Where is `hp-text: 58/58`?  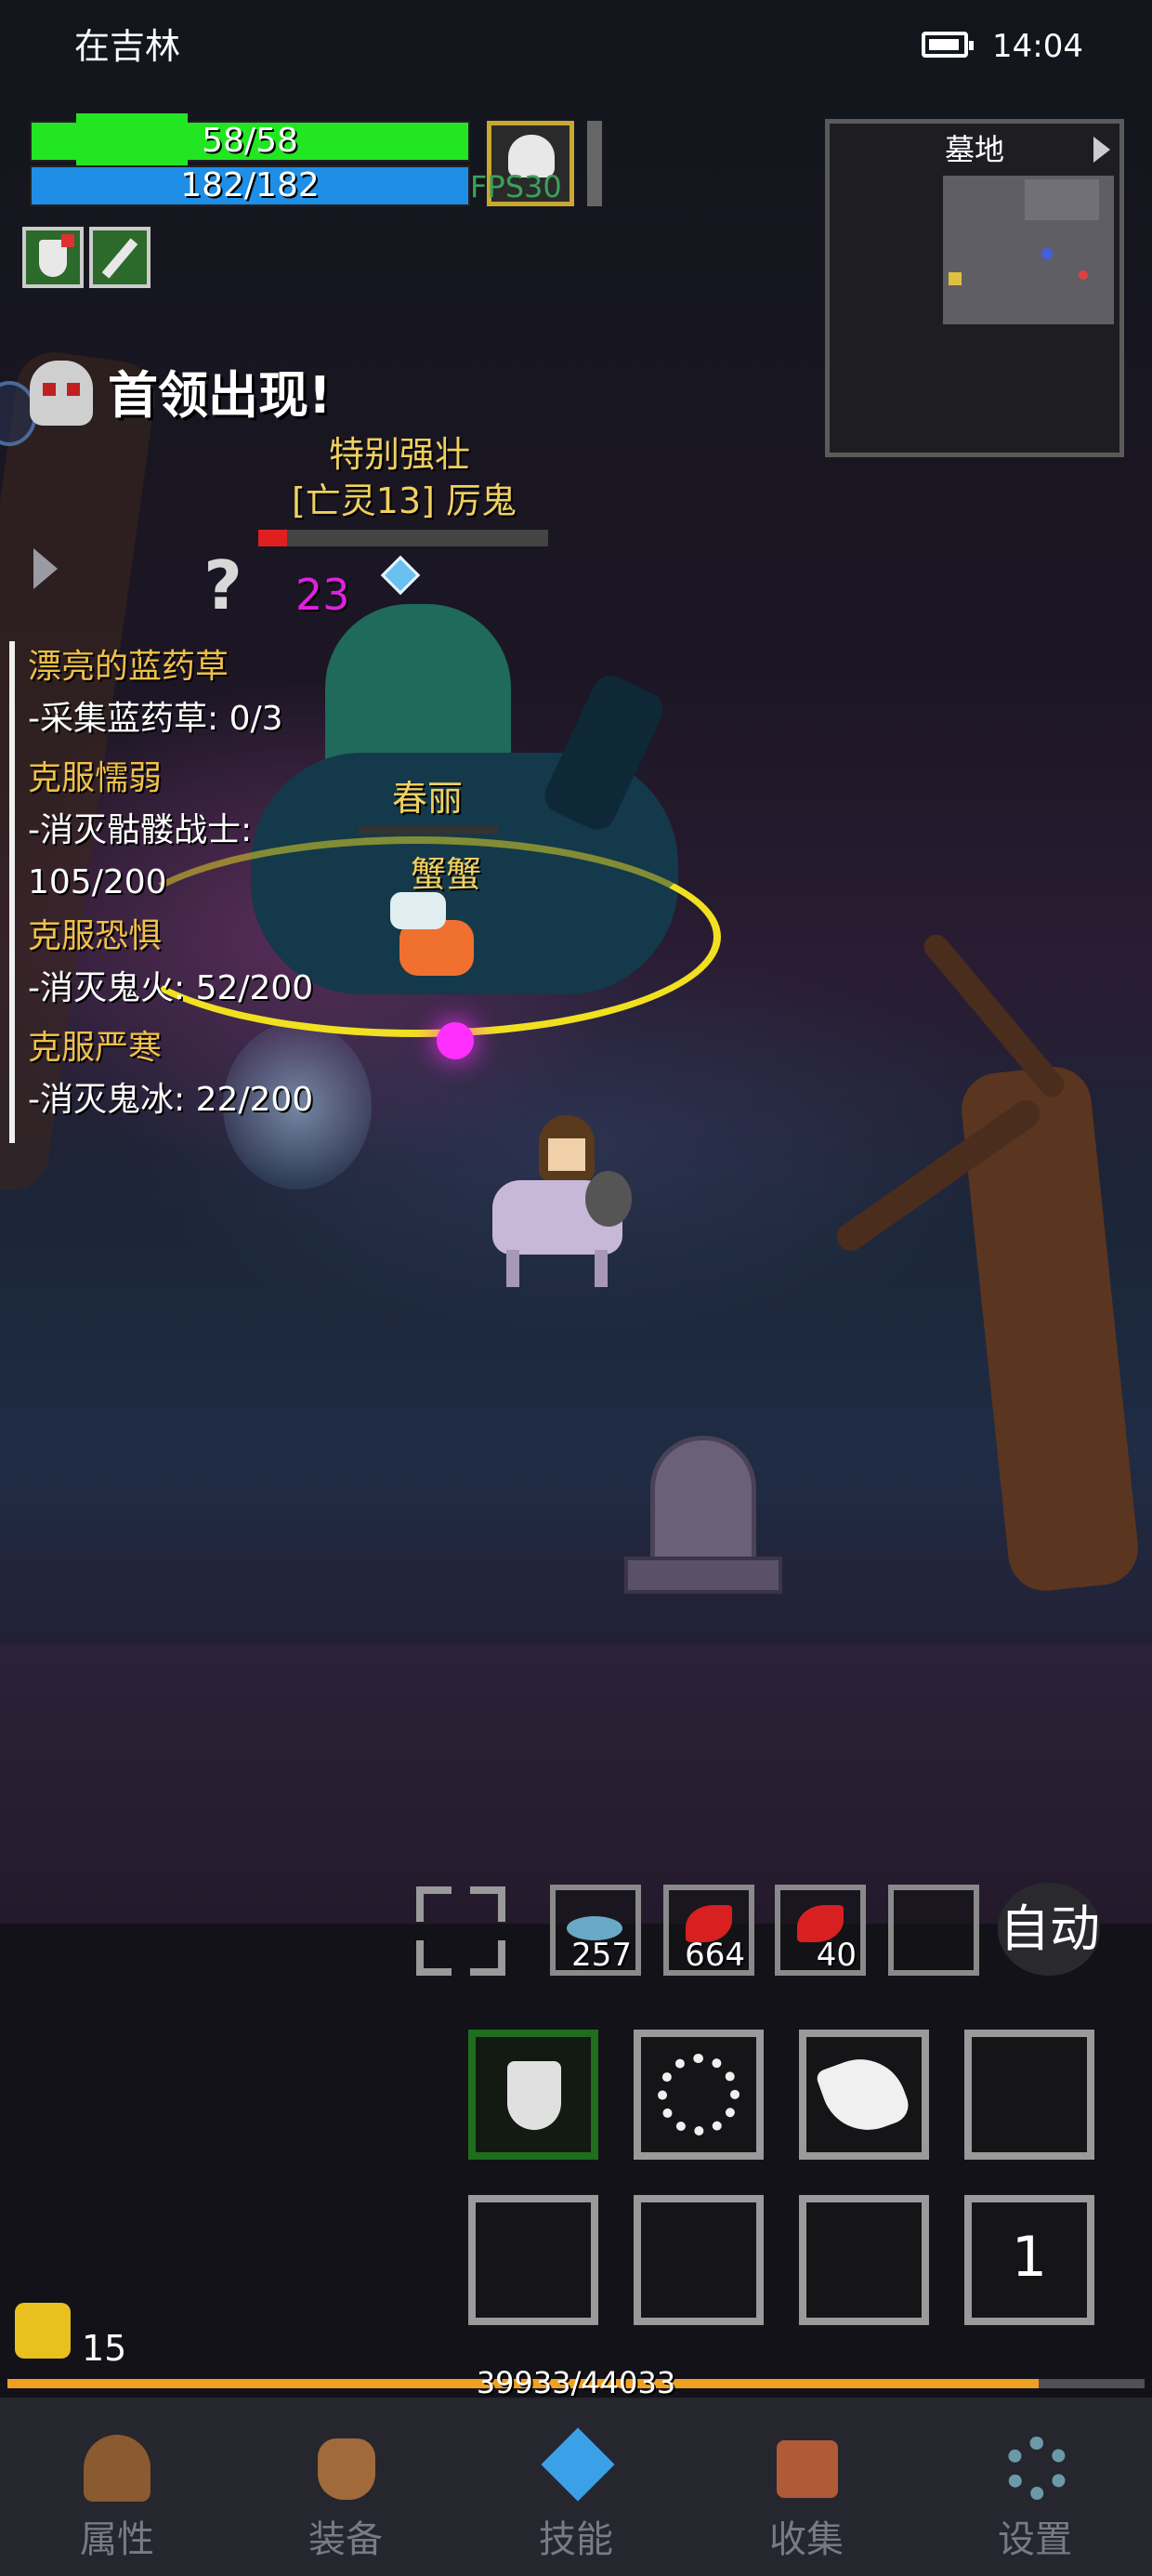
hp-text: 58/58 is located at coordinates (250, 141).